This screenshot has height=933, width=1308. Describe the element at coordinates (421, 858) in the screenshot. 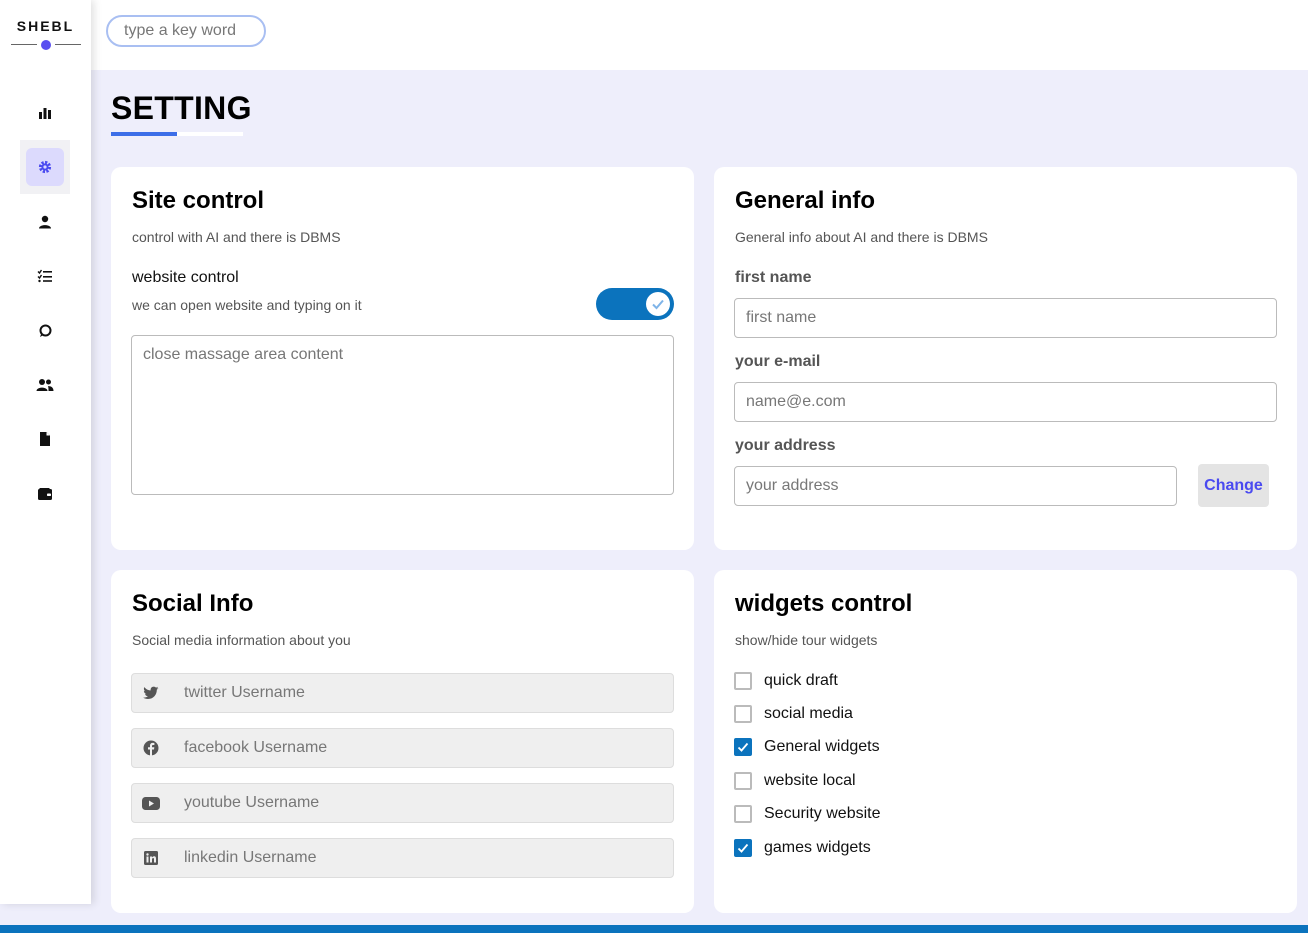

I see `linkedin-username-input` at that location.